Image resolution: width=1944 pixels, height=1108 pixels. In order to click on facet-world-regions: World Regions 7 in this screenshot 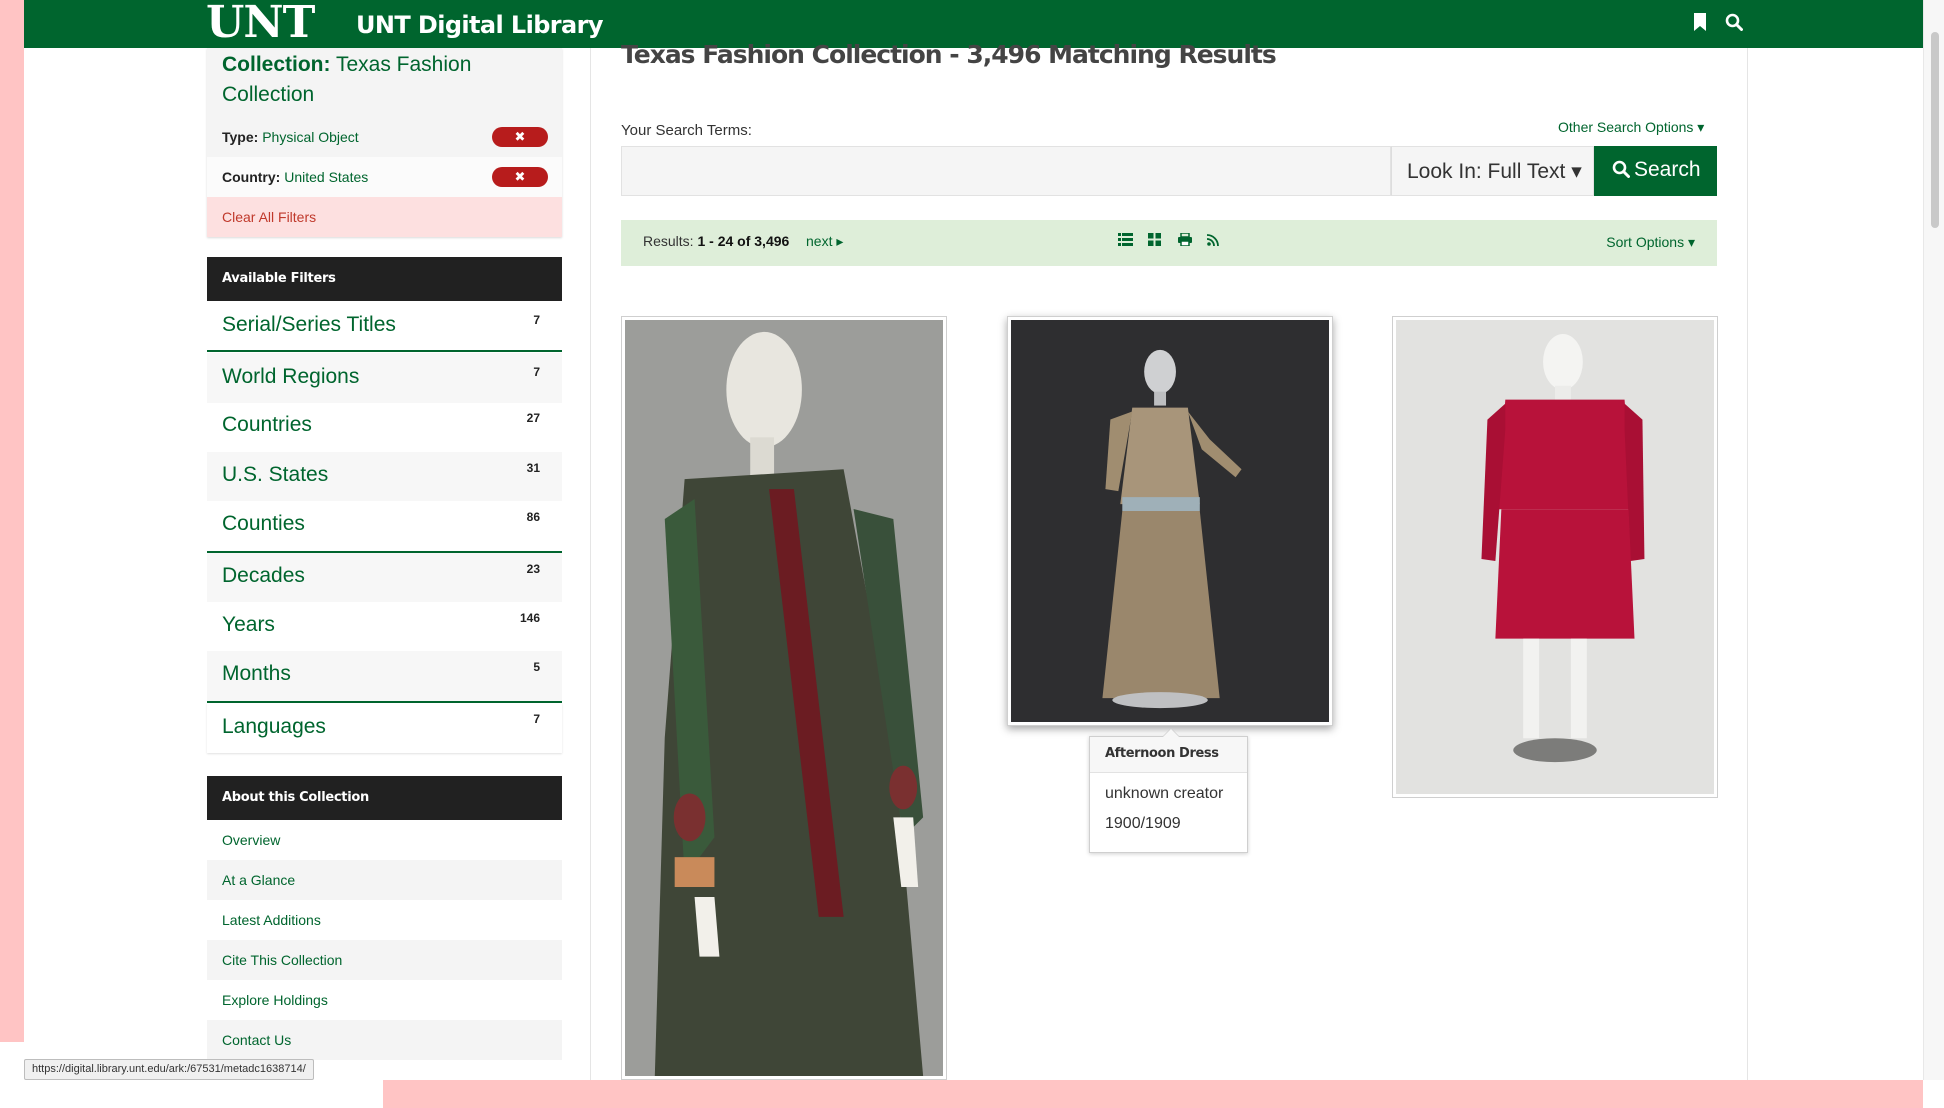, I will do `click(384, 378)`.